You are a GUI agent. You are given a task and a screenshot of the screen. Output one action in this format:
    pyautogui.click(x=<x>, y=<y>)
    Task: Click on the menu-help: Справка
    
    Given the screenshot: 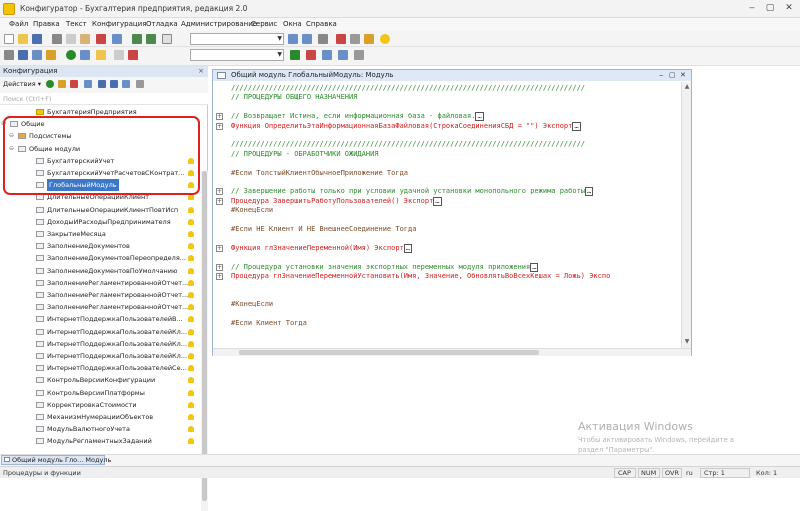 What is the action you would take?
    pyautogui.click(x=321, y=24)
    